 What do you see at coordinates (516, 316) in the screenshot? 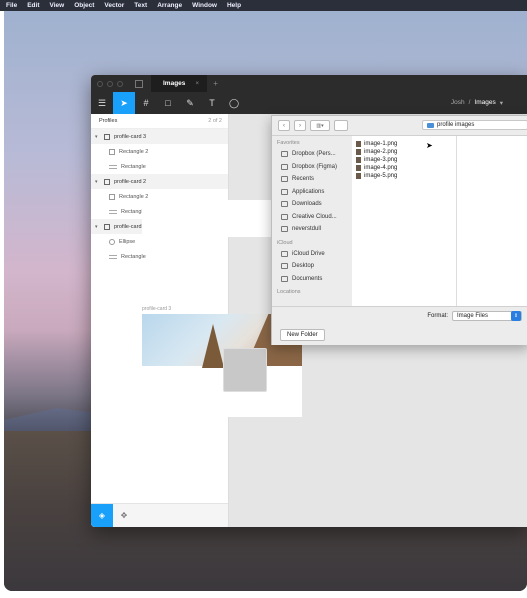
I see `chevron-updown-icon: ⇕` at bounding box center [516, 316].